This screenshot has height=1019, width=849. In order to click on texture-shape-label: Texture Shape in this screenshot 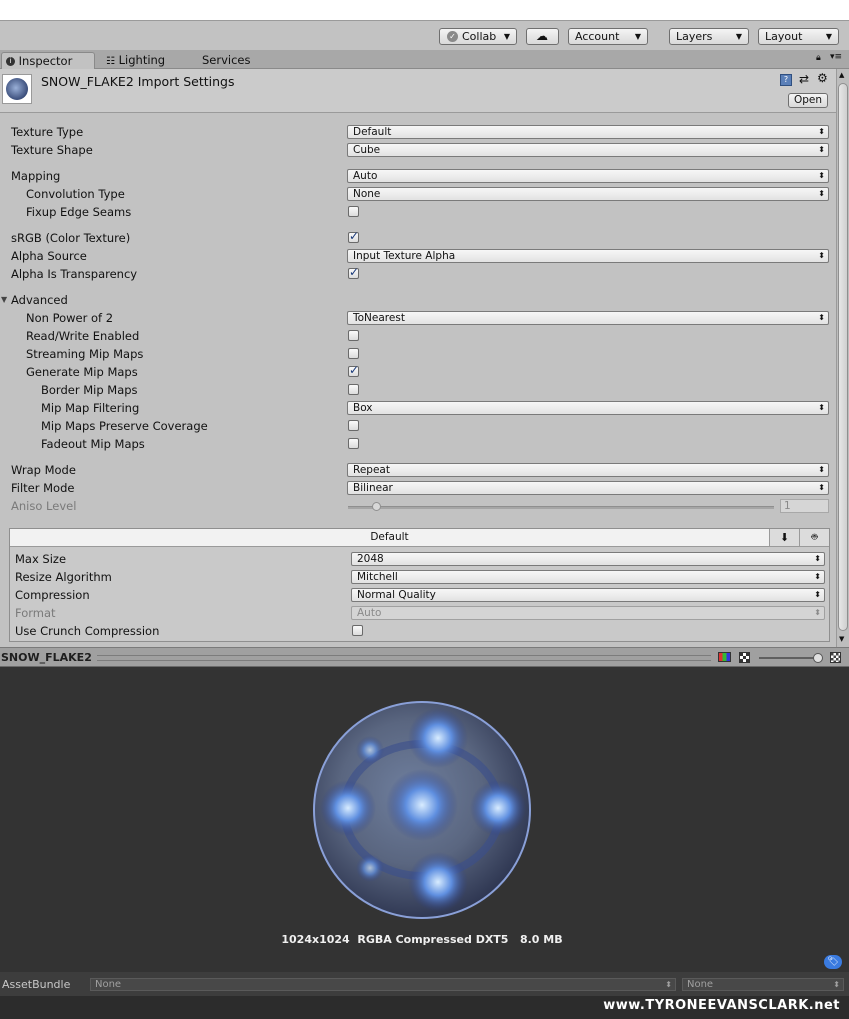, I will do `click(52, 150)`.